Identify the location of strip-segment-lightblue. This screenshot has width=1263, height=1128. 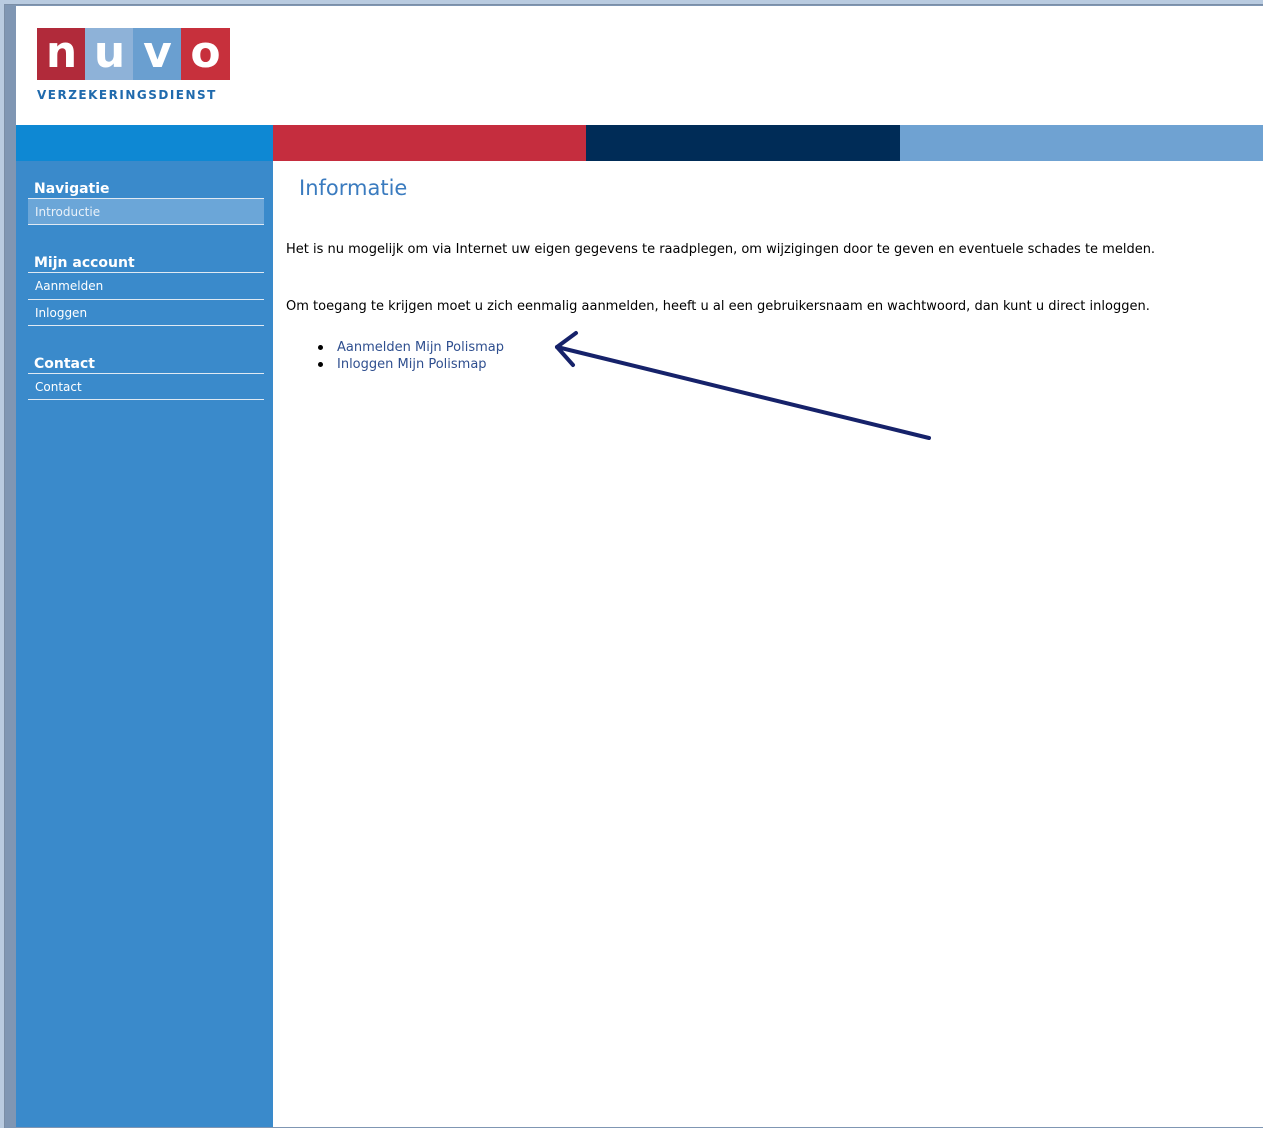
(1081, 143).